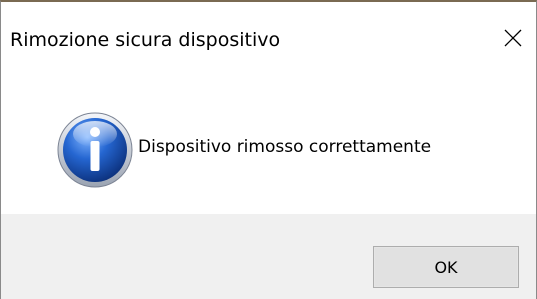 This screenshot has height=299, width=537. I want to click on dialog-message: Dispositivo rimosso correttamente, so click(285, 147).